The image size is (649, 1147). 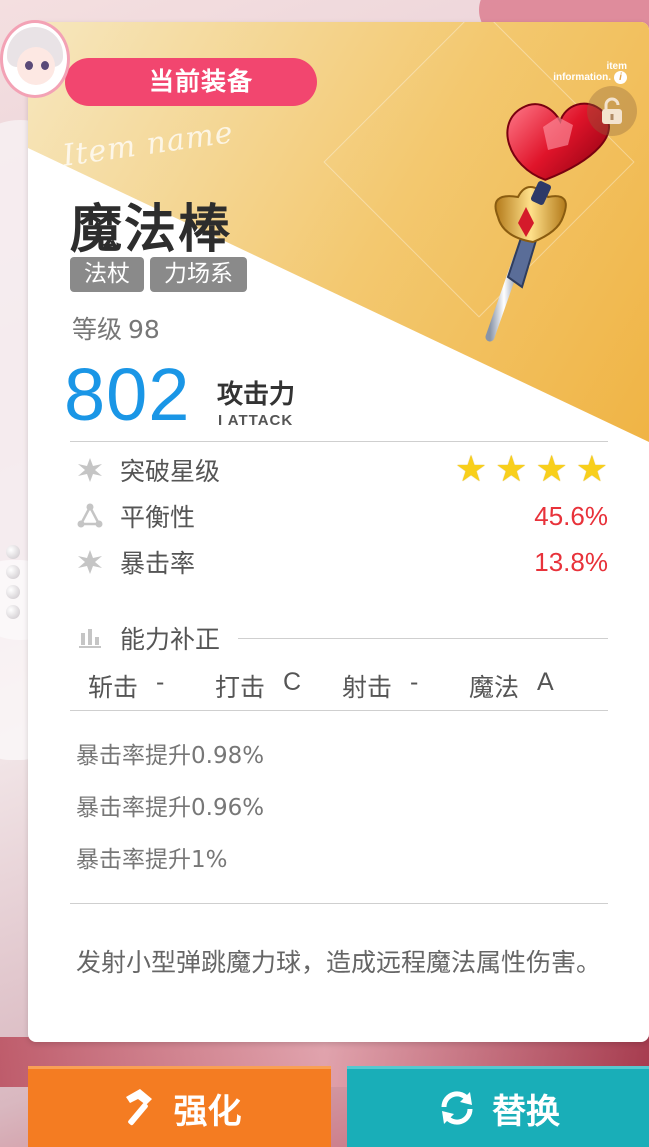 I want to click on replace-button: 替换, so click(x=498, y=1106).